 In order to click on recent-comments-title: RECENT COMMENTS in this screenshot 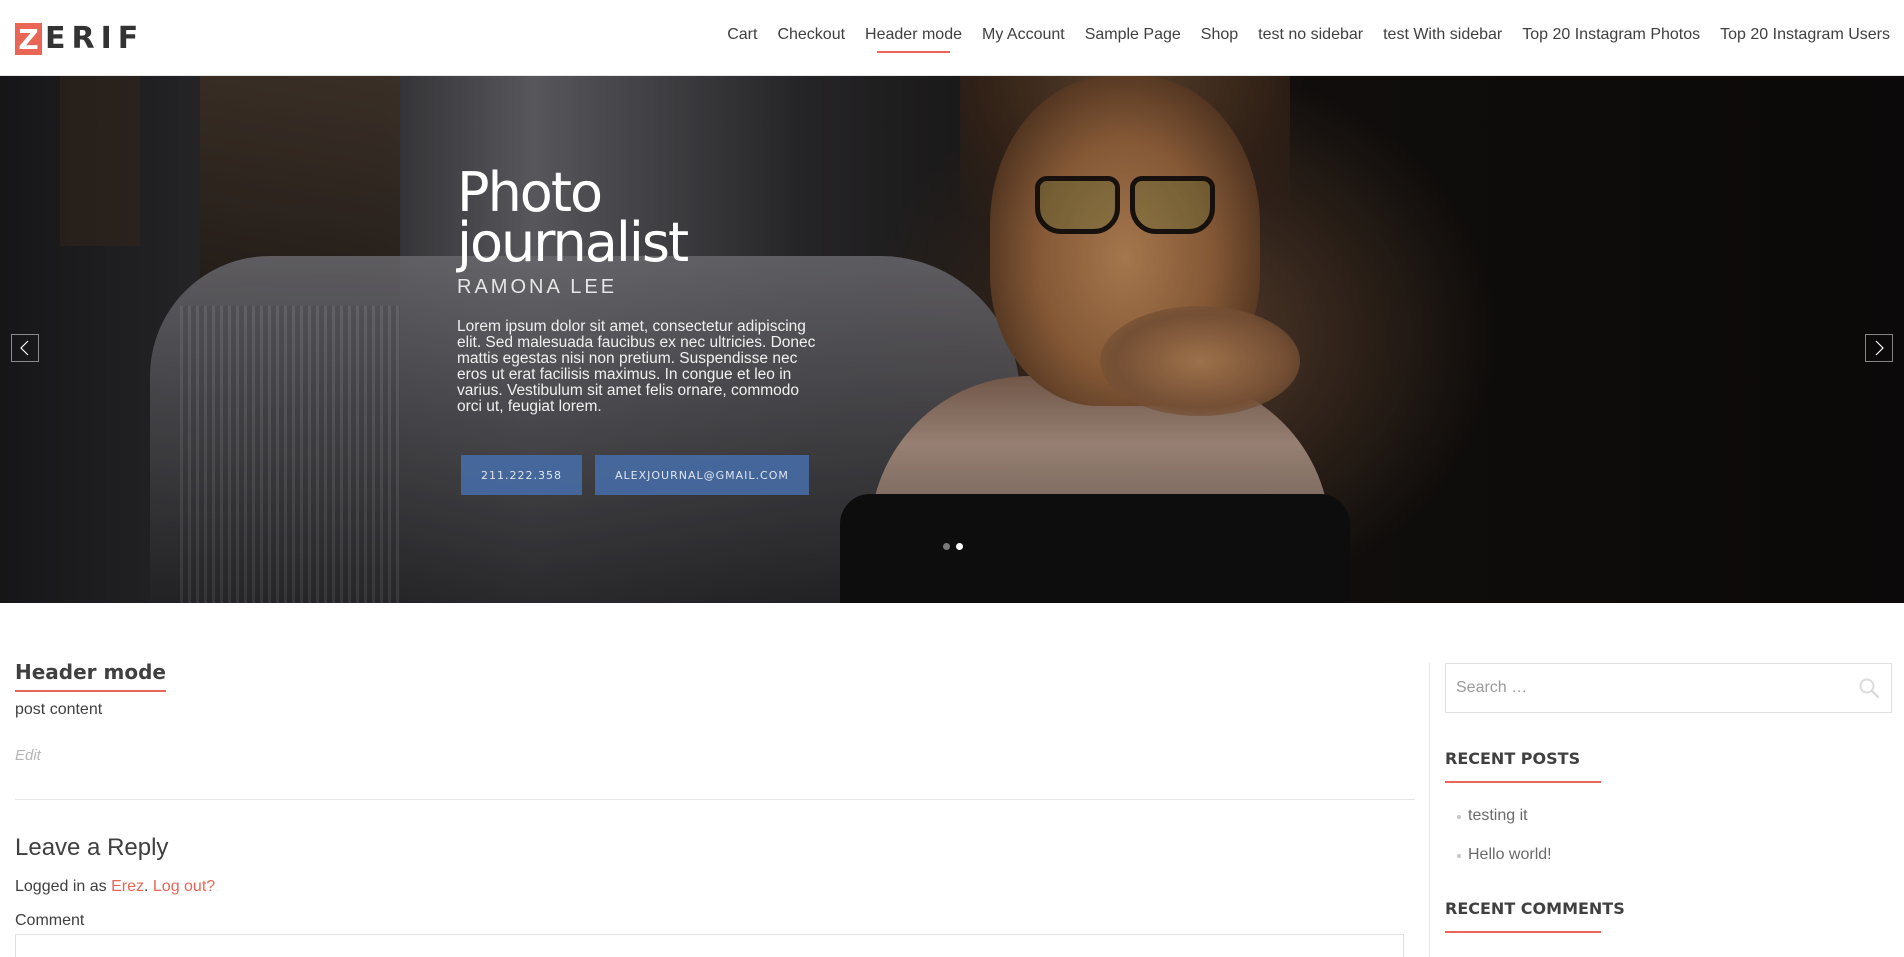, I will do `click(1535, 908)`.